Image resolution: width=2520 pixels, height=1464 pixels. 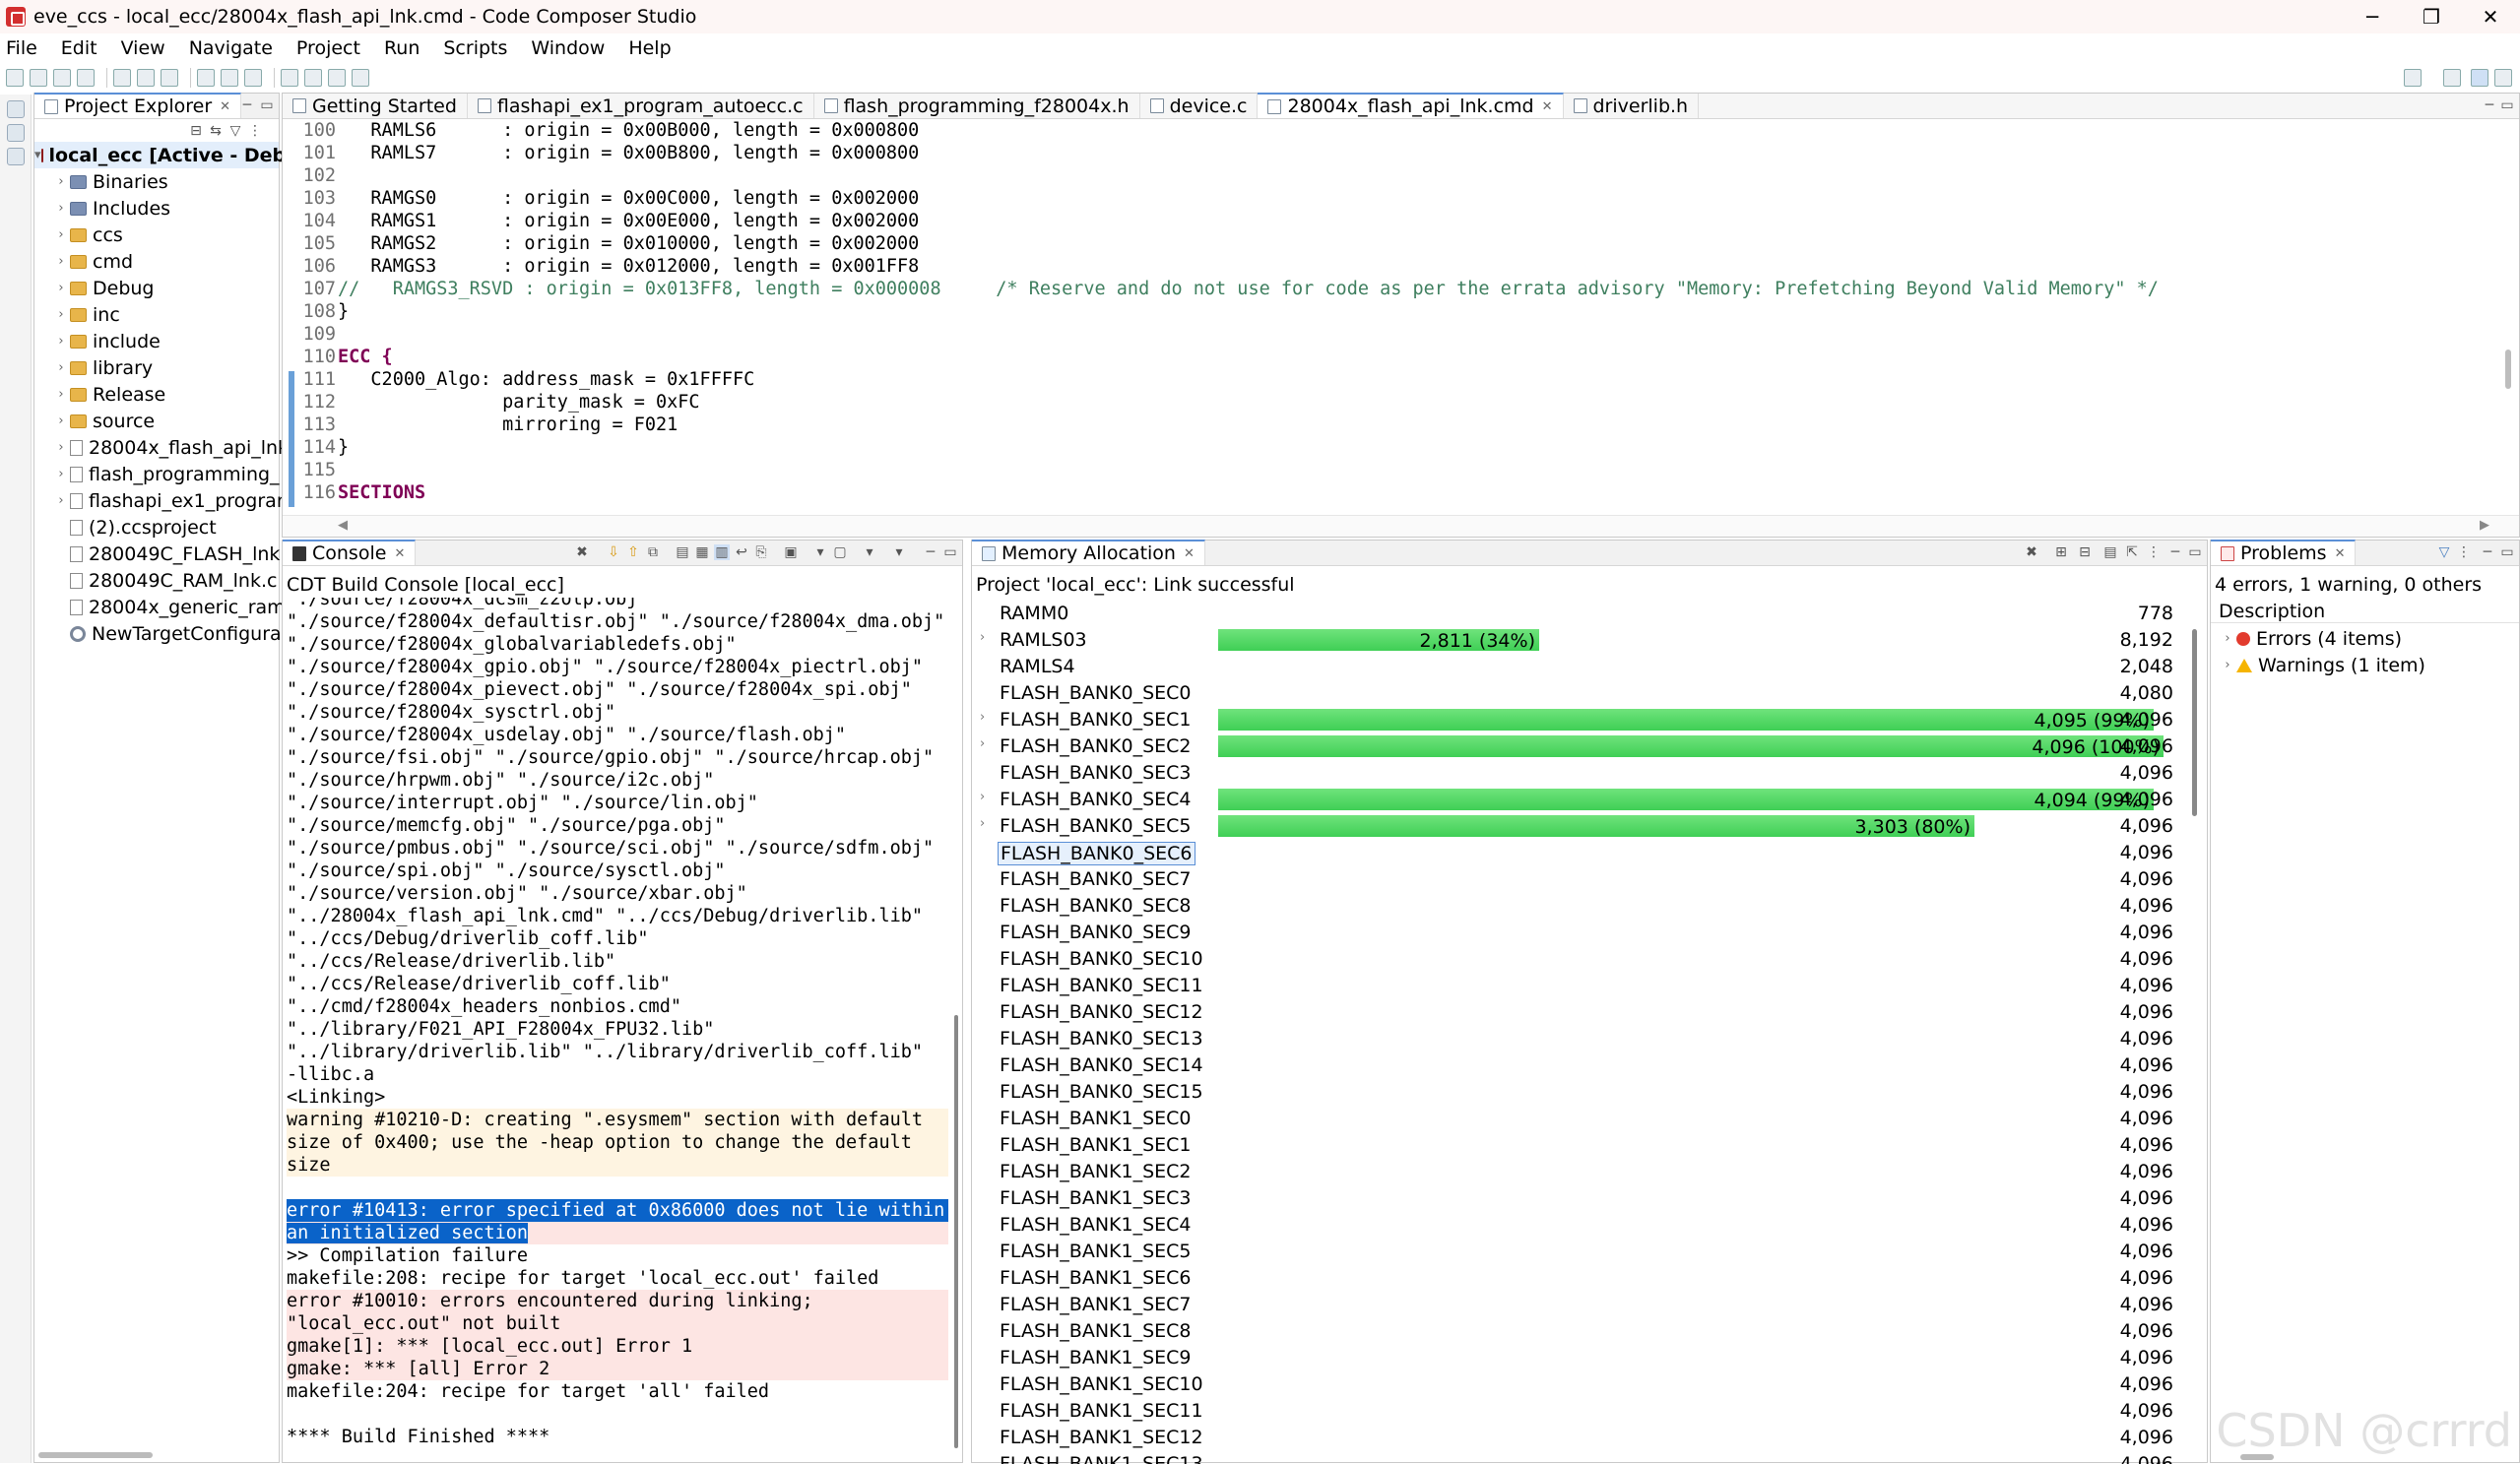 What do you see at coordinates (164, 580) in the screenshot?
I see `tree-item: 280049C_RAM_lnk.c` at bounding box center [164, 580].